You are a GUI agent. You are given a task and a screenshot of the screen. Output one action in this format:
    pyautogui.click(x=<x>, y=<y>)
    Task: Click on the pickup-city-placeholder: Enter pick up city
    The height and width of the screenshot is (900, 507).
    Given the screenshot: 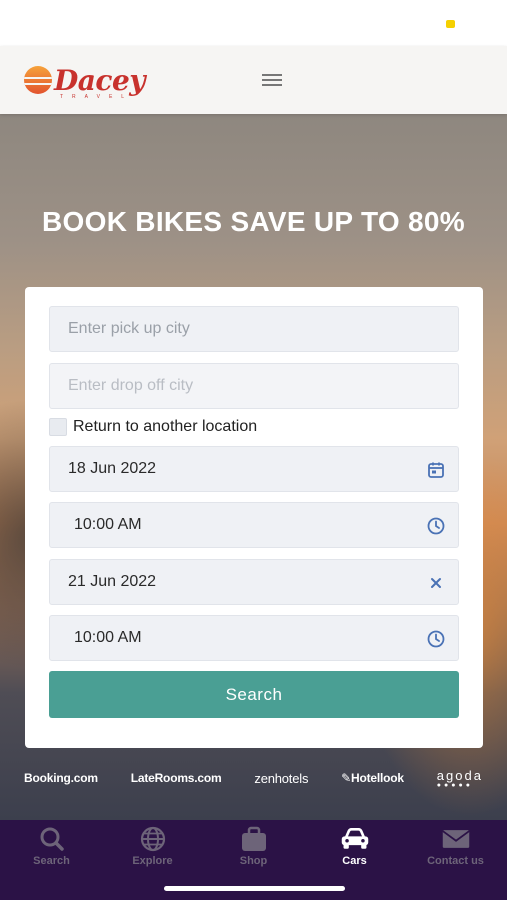 What is the action you would take?
    pyautogui.click(x=129, y=328)
    